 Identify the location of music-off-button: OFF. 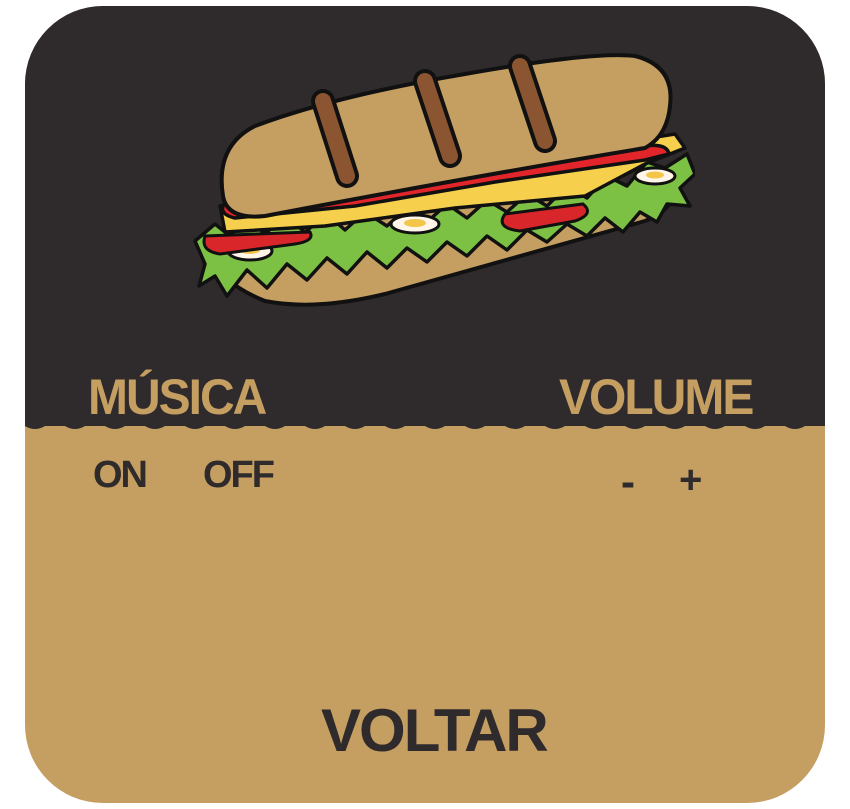
(239, 475).